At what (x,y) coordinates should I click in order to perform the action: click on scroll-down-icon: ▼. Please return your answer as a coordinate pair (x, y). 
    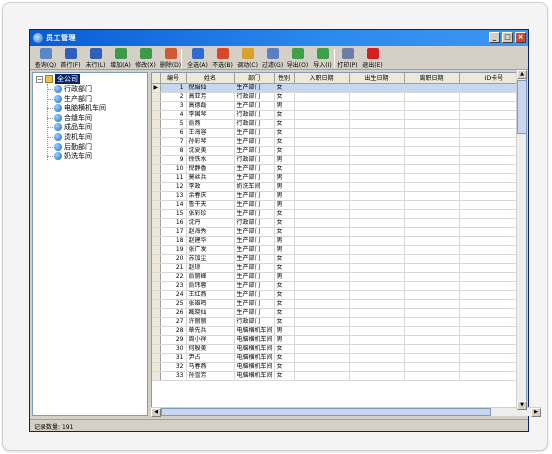
    Looking at the image, I should click on (522, 405).